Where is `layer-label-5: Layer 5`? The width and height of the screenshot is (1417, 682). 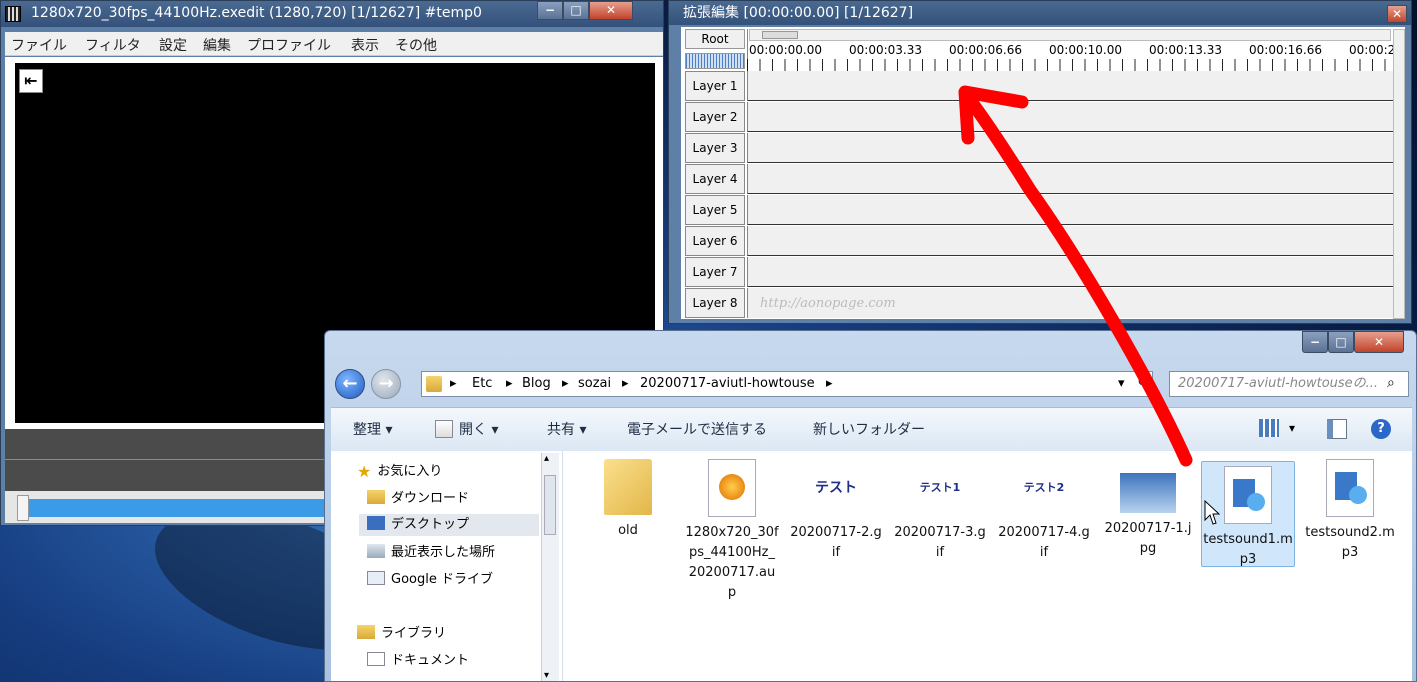 layer-label-5: Layer 5 is located at coordinates (715, 210).